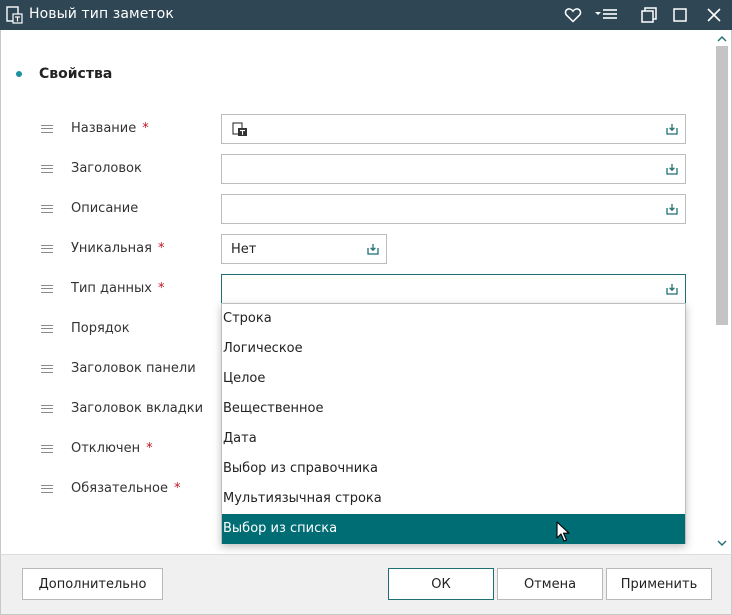  Describe the element at coordinates (722, 543) in the screenshot. I see `scroll-down-icon` at that location.